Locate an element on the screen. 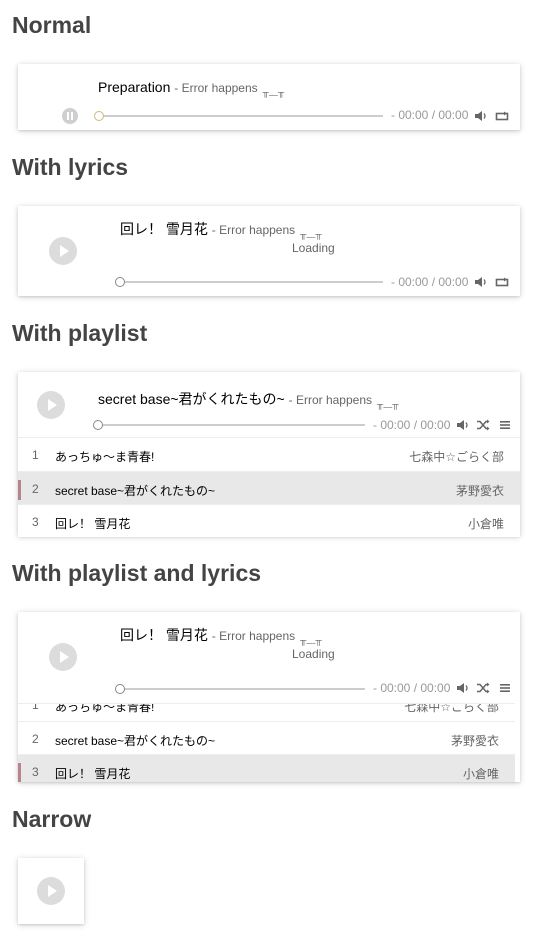 The width and height of the screenshot is (543, 945). section-heading-lyrics: With lyrics is located at coordinates (70, 167).